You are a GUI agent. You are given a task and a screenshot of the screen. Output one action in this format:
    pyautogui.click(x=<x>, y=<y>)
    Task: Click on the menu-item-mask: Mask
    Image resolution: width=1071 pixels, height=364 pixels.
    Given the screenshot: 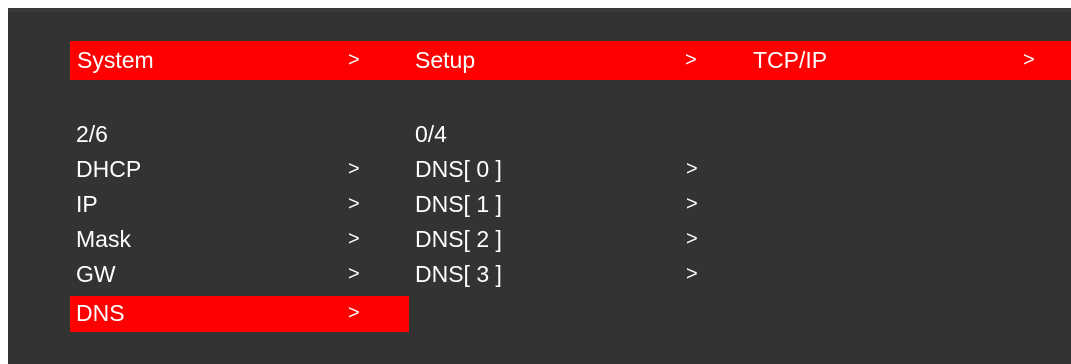 What is the action you would take?
    pyautogui.click(x=103, y=239)
    